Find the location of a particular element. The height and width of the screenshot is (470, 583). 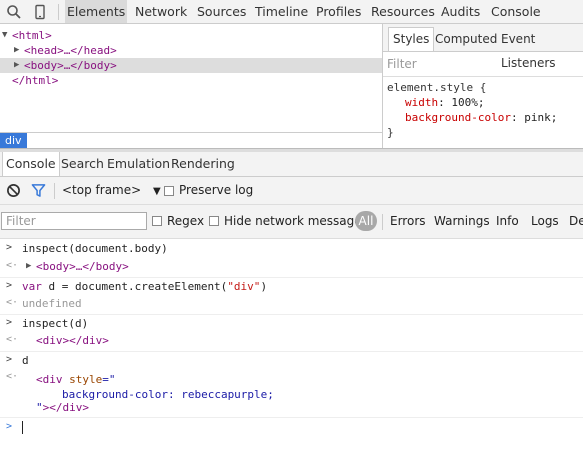

context-selector-value: <top frame> is located at coordinates (102, 190).